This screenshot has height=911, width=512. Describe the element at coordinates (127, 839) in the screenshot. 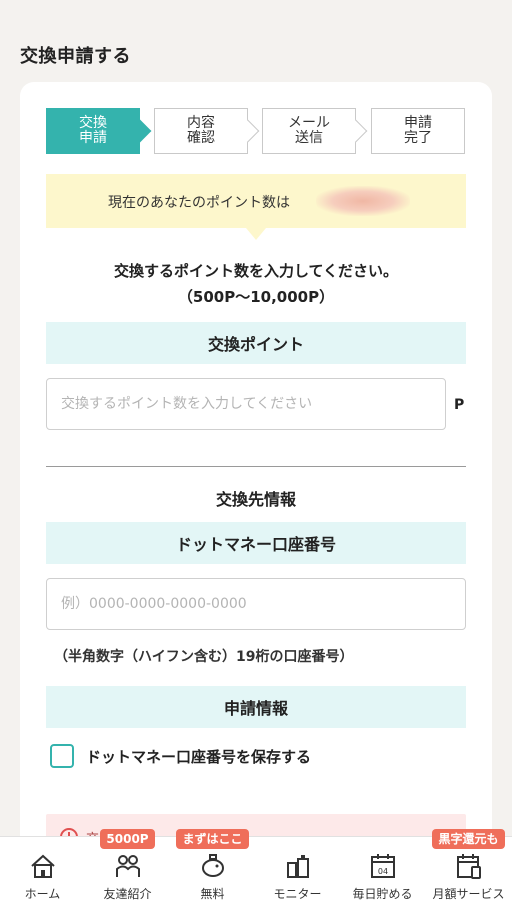

I see `nav-badge-5000p: 5000P` at that location.